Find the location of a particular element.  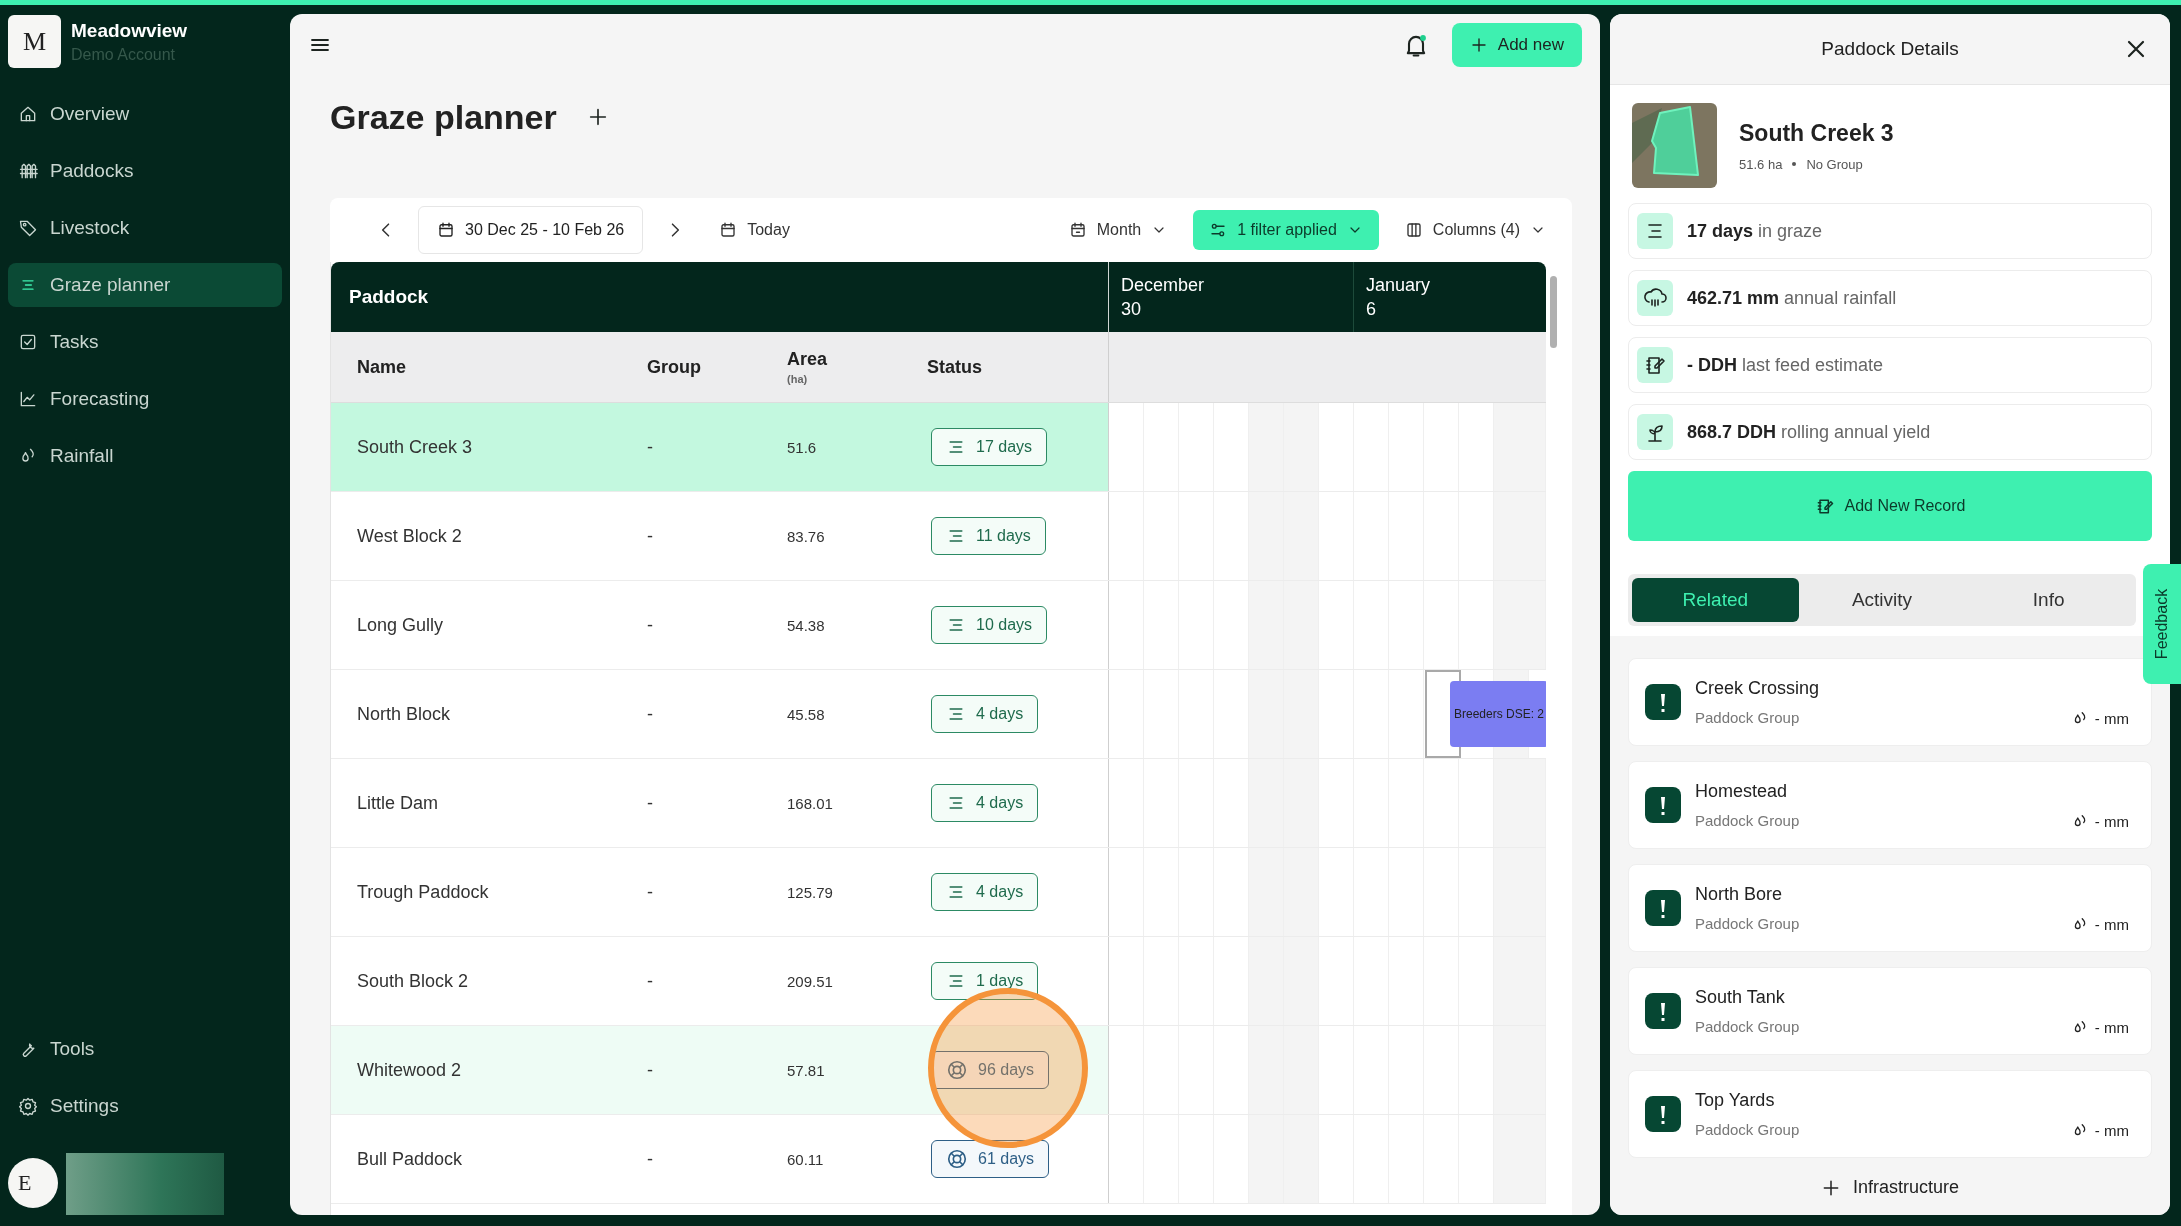

related-group-card: North Bore Paddock Group - mm is located at coordinates (1890, 908).